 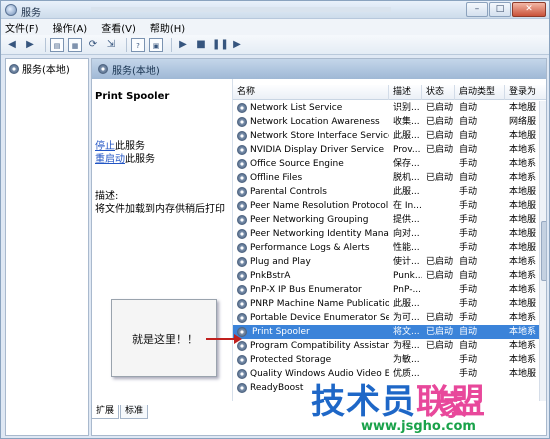 What do you see at coordinates (167, 27) in the screenshot?
I see `menu-help: 帮助(H)` at bounding box center [167, 27].